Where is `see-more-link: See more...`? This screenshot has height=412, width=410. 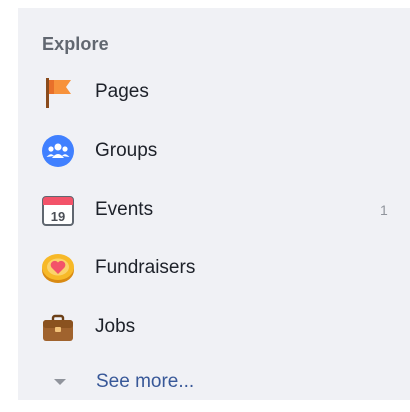
see-more-link: See more... is located at coordinates (214, 382).